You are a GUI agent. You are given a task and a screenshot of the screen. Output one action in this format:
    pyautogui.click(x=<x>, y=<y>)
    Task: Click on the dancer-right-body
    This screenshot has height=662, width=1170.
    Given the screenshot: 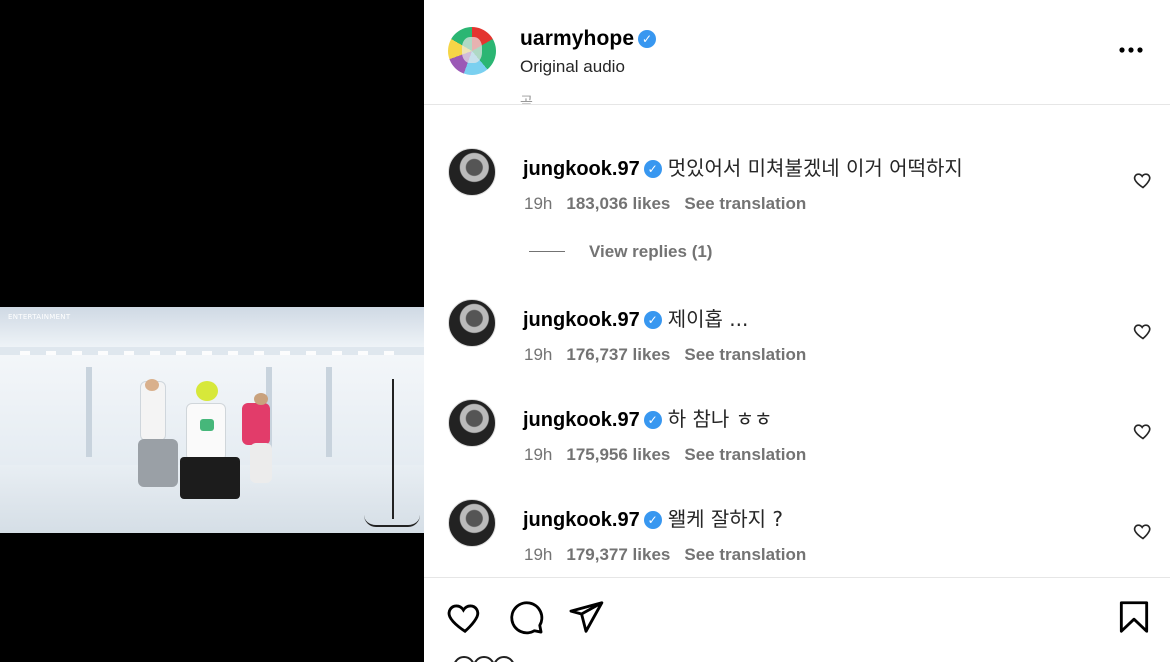 What is the action you would take?
    pyautogui.click(x=256, y=424)
    